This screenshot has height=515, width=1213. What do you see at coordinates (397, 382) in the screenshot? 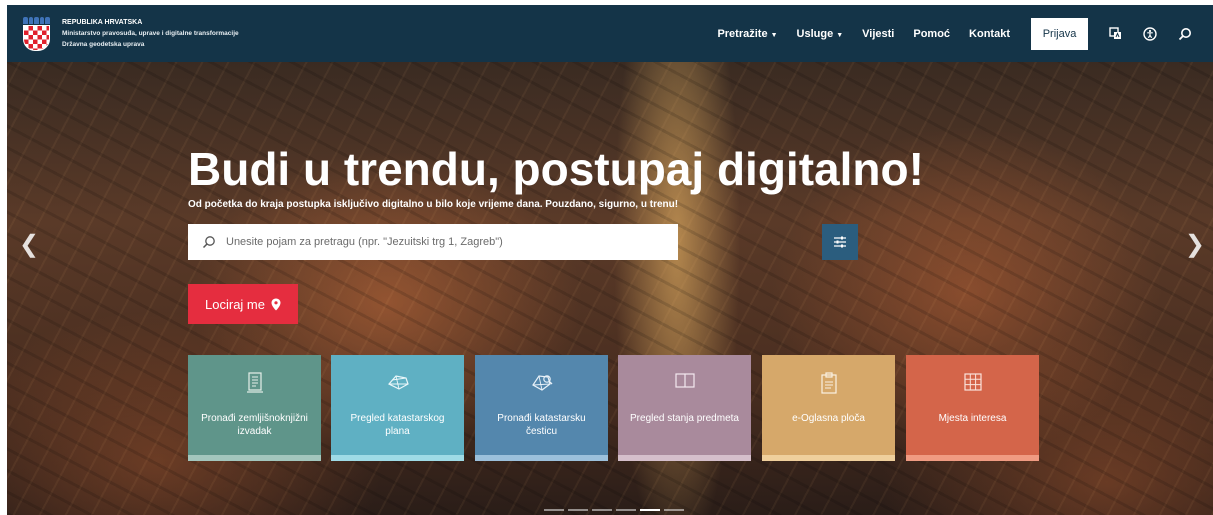
I see `map-parcels-icon` at bounding box center [397, 382].